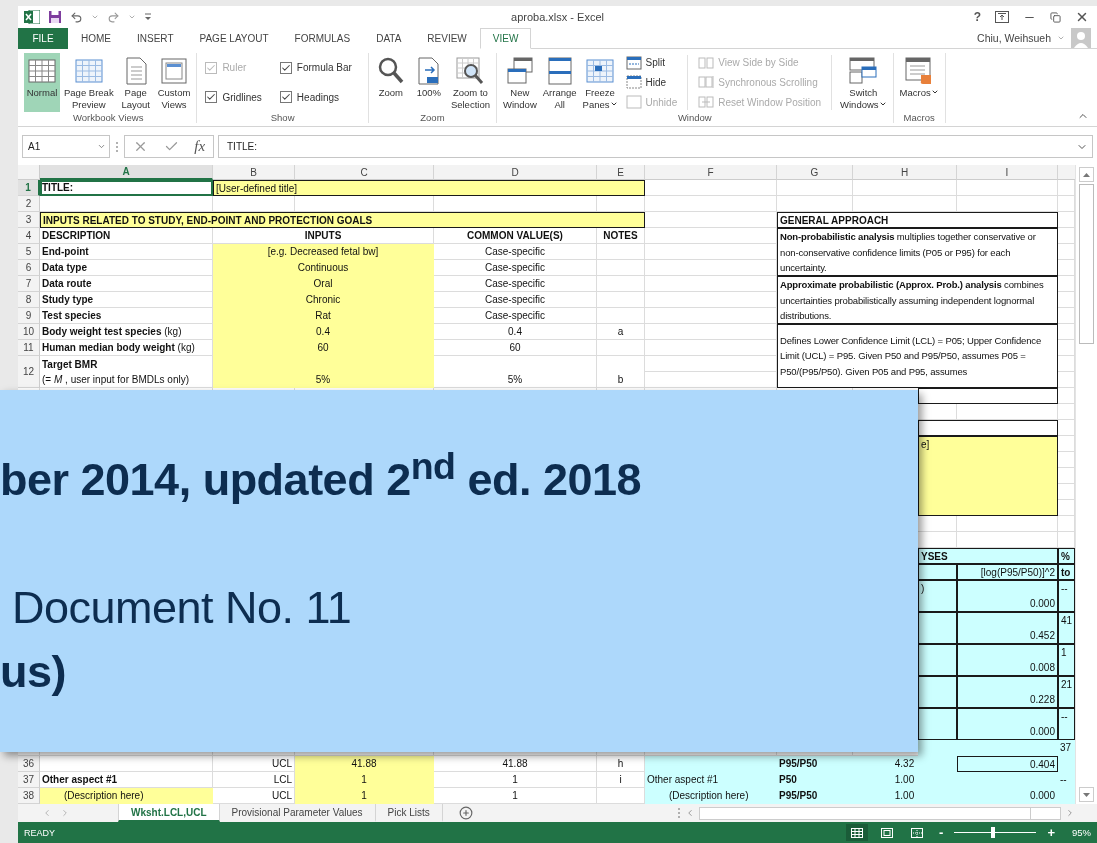  Describe the element at coordinates (323, 300) in the screenshot. I see `table-cell: Chronic` at that location.